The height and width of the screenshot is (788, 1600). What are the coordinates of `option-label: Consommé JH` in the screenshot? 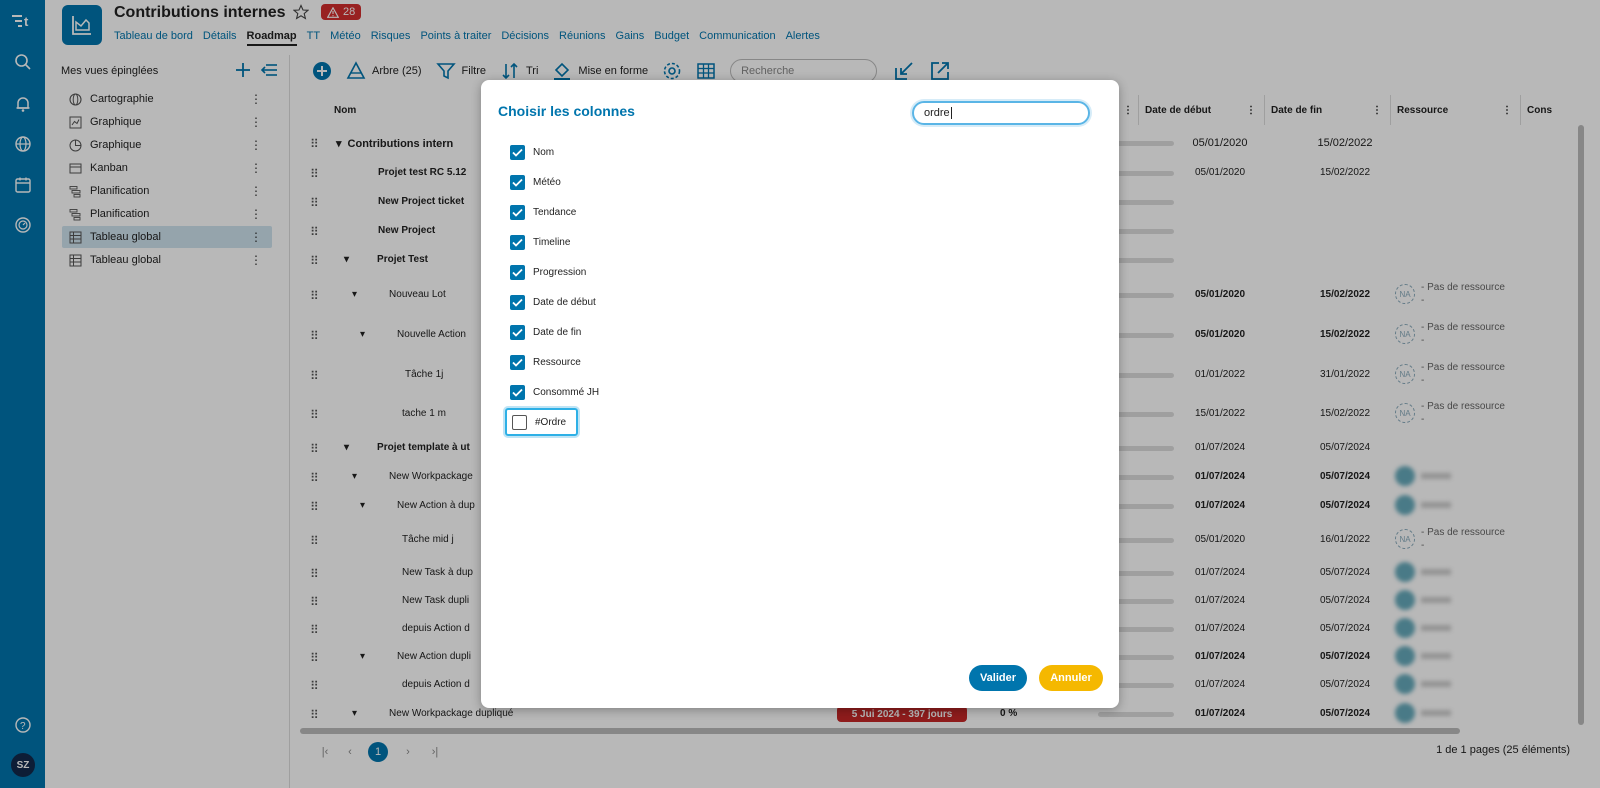 It's located at (566, 392).